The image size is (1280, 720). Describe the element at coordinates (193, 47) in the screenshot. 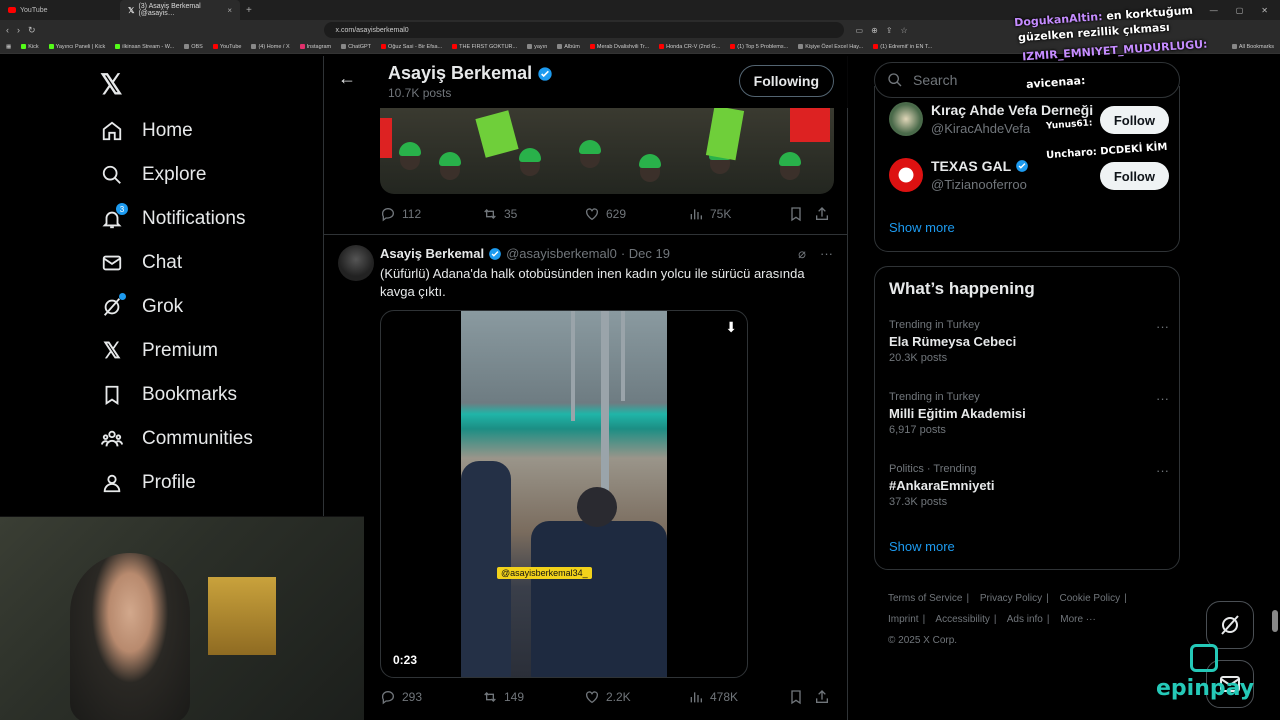

I see `bookmark-item: OBS` at that location.